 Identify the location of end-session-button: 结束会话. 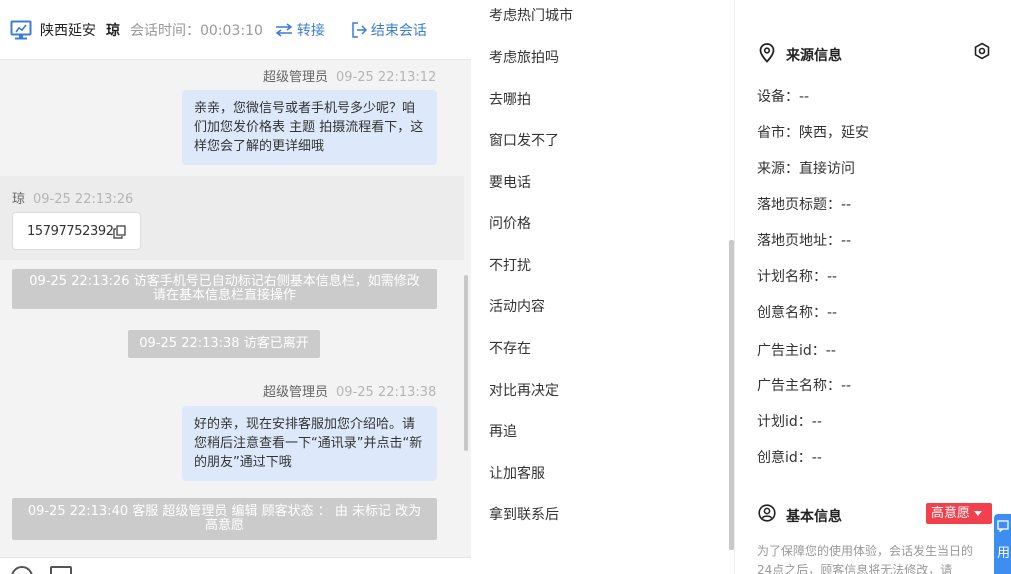
(389, 30).